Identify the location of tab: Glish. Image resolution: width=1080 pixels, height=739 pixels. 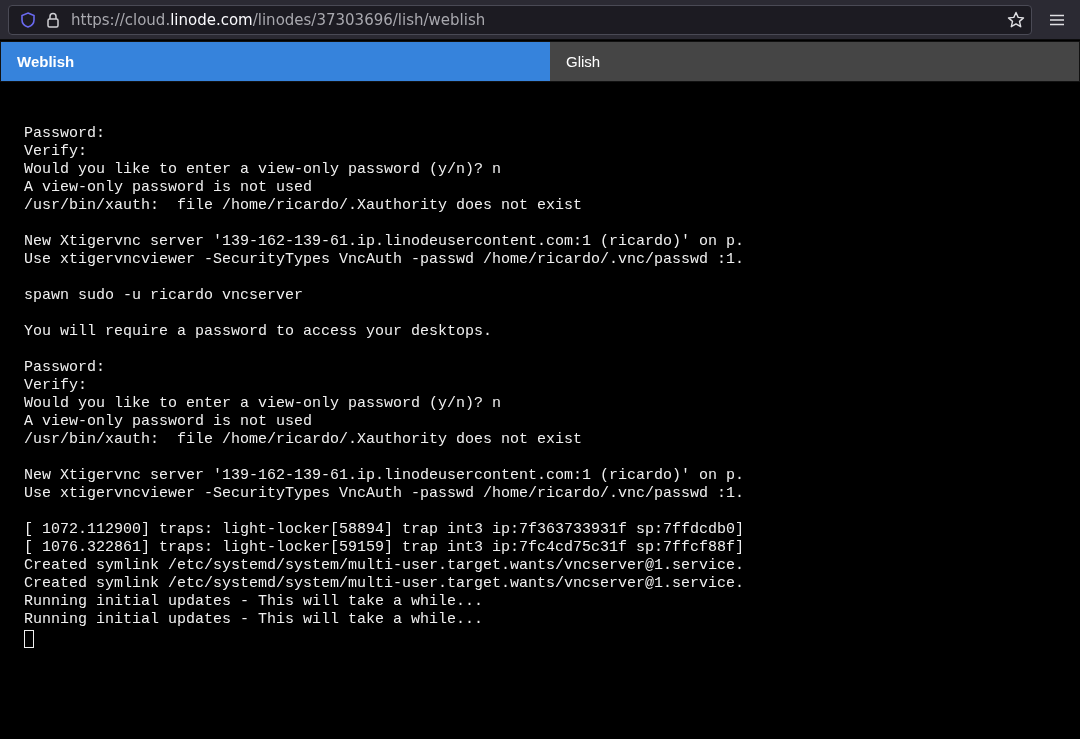
(814, 61).